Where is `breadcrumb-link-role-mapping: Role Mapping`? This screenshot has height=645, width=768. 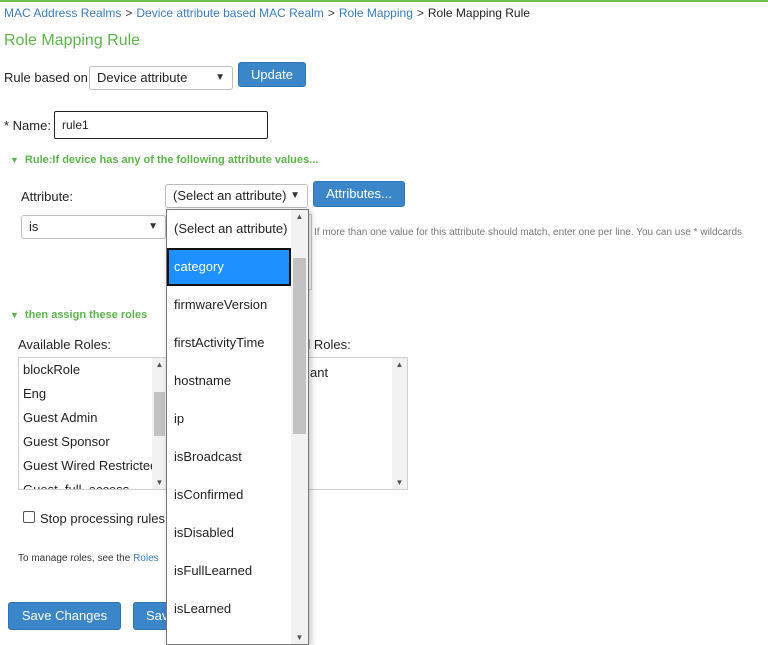
breadcrumb-link-role-mapping: Role Mapping is located at coordinates (376, 13).